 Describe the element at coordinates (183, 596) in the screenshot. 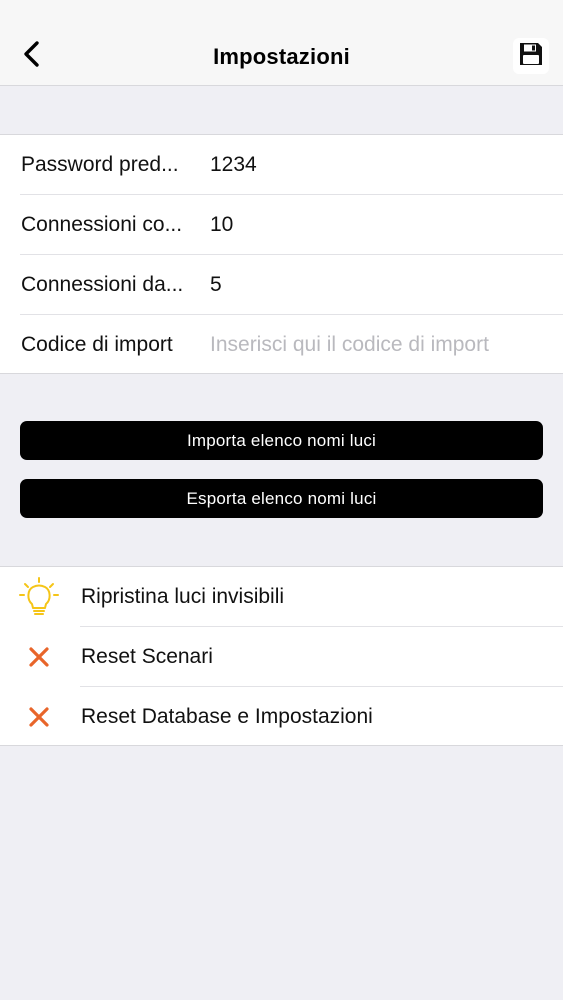

I see `action-label: Ripristina luci invisibili` at that location.